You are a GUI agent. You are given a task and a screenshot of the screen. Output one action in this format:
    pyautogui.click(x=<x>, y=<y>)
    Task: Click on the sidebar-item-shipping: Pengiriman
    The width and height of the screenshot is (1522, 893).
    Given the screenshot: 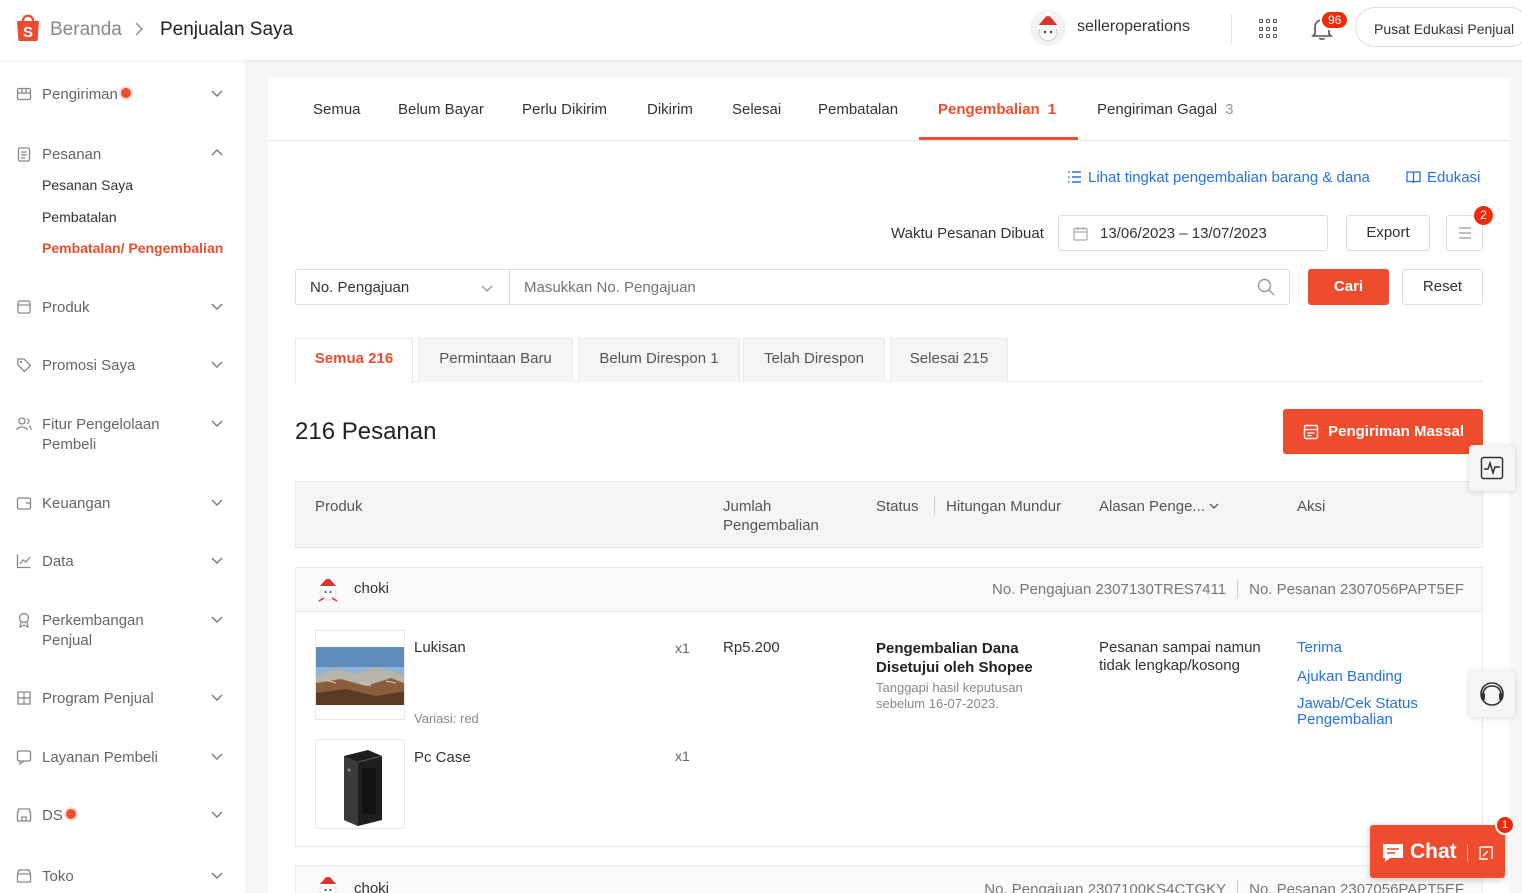 What is the action you would take?
    pyautogui.click(x=122, y=95)
    